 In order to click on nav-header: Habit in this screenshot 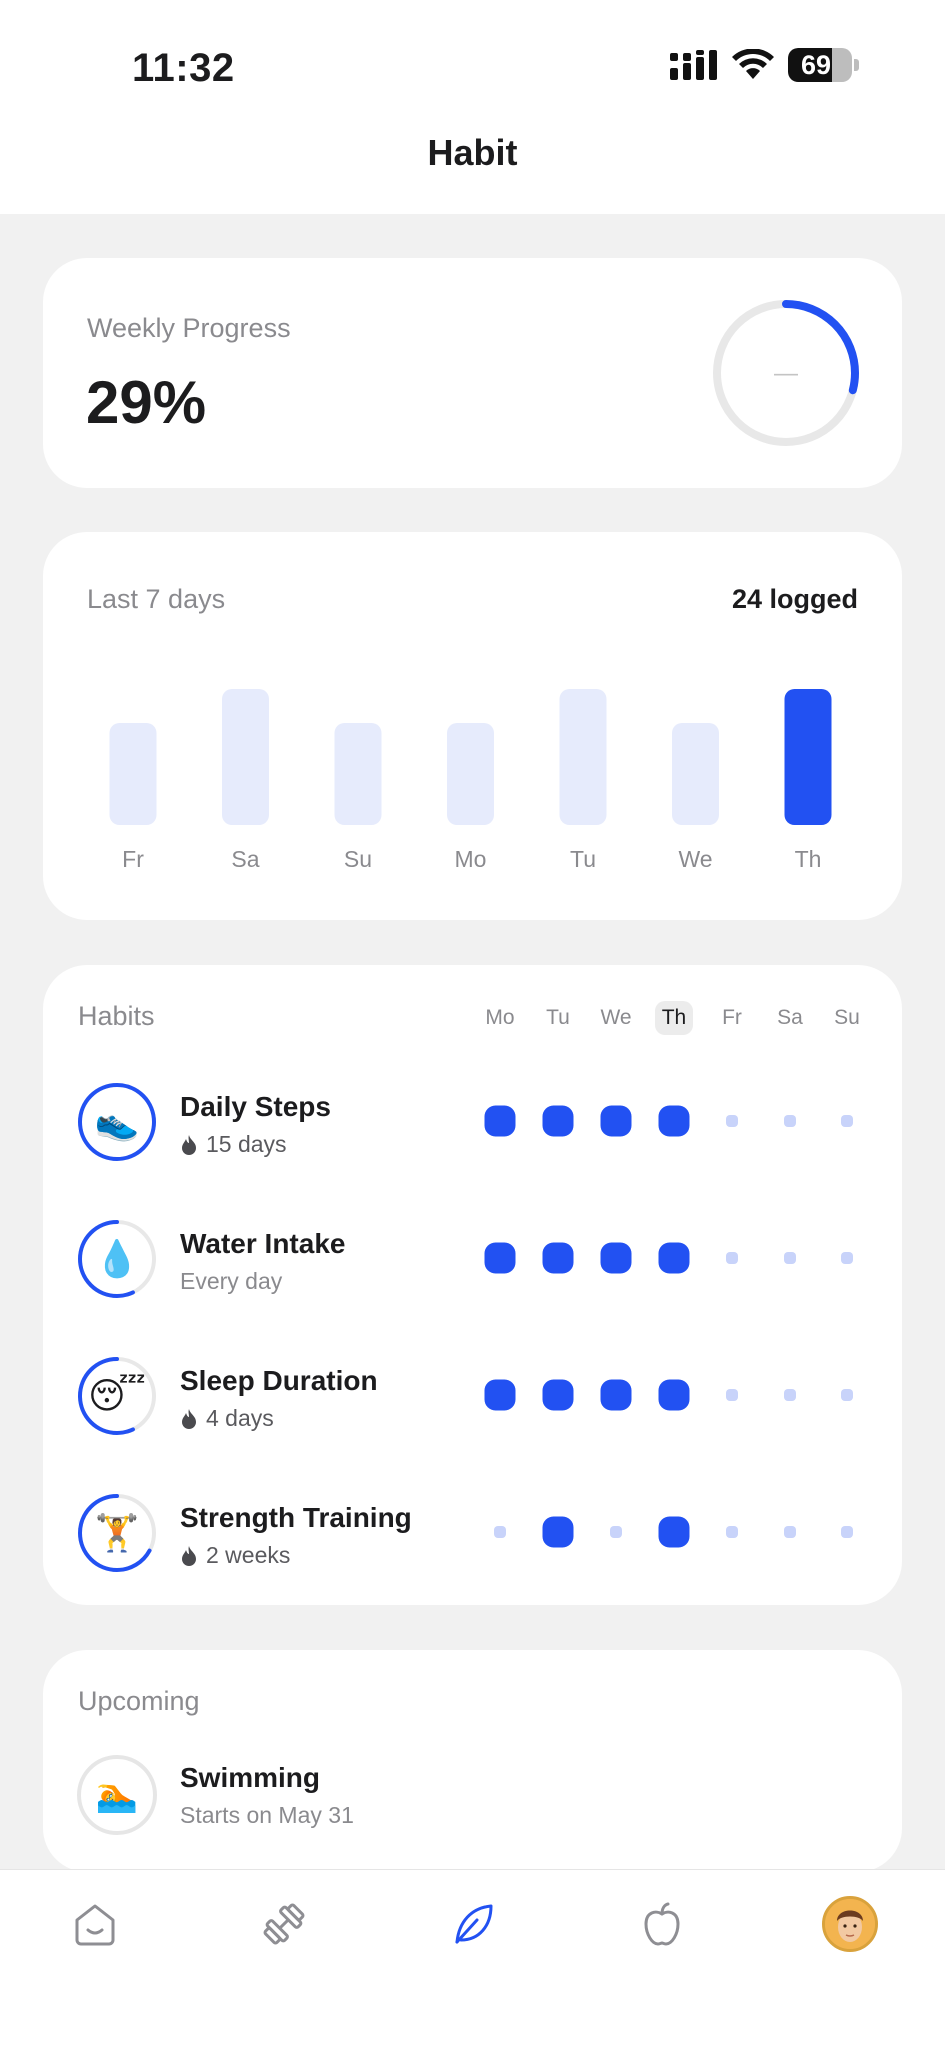, I will do `click(472, 162)`.